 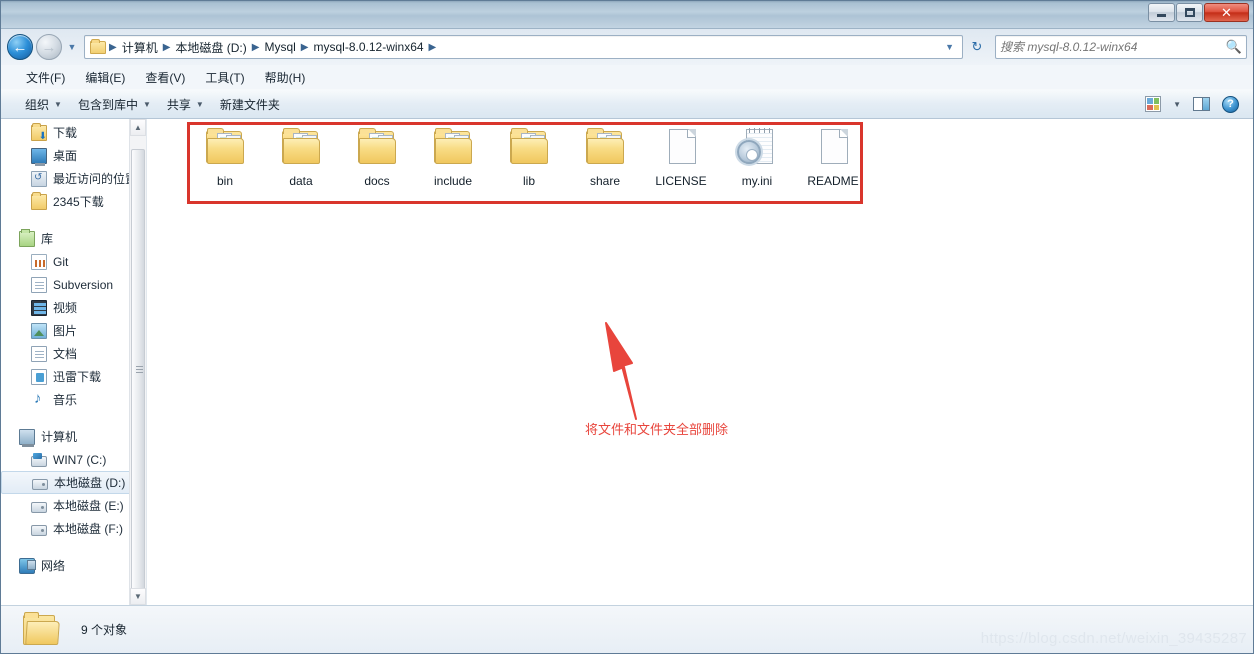 What do you see at coordinates (53, 566) in the screenshot?
I see `sidebar-item-label: 网络` at bounding box center [53, 566].